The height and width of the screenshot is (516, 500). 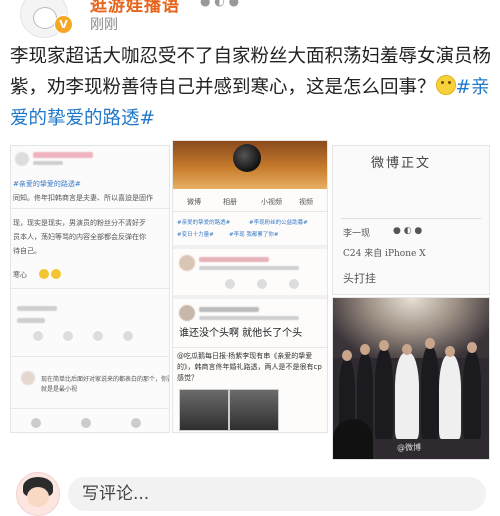 What do you see at coordinates (27, 251) in the screenshot?
I see `image1-line-4: 待自己。` at bounding box center [27, 251].